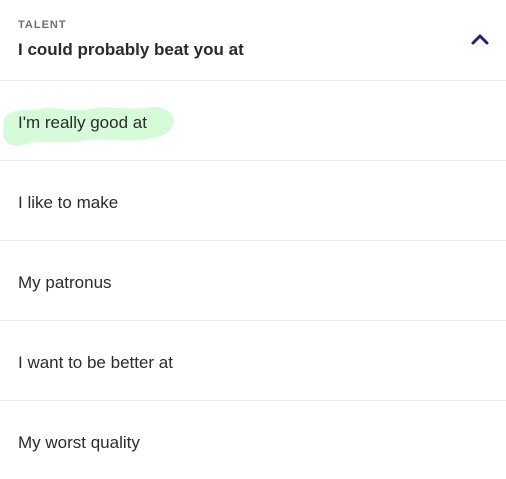 The height and width of the screenshot is (479, 506). Describe the element at coordinates (79, 442) in the screenshot. I see `option-label: My worst quality` at that location.